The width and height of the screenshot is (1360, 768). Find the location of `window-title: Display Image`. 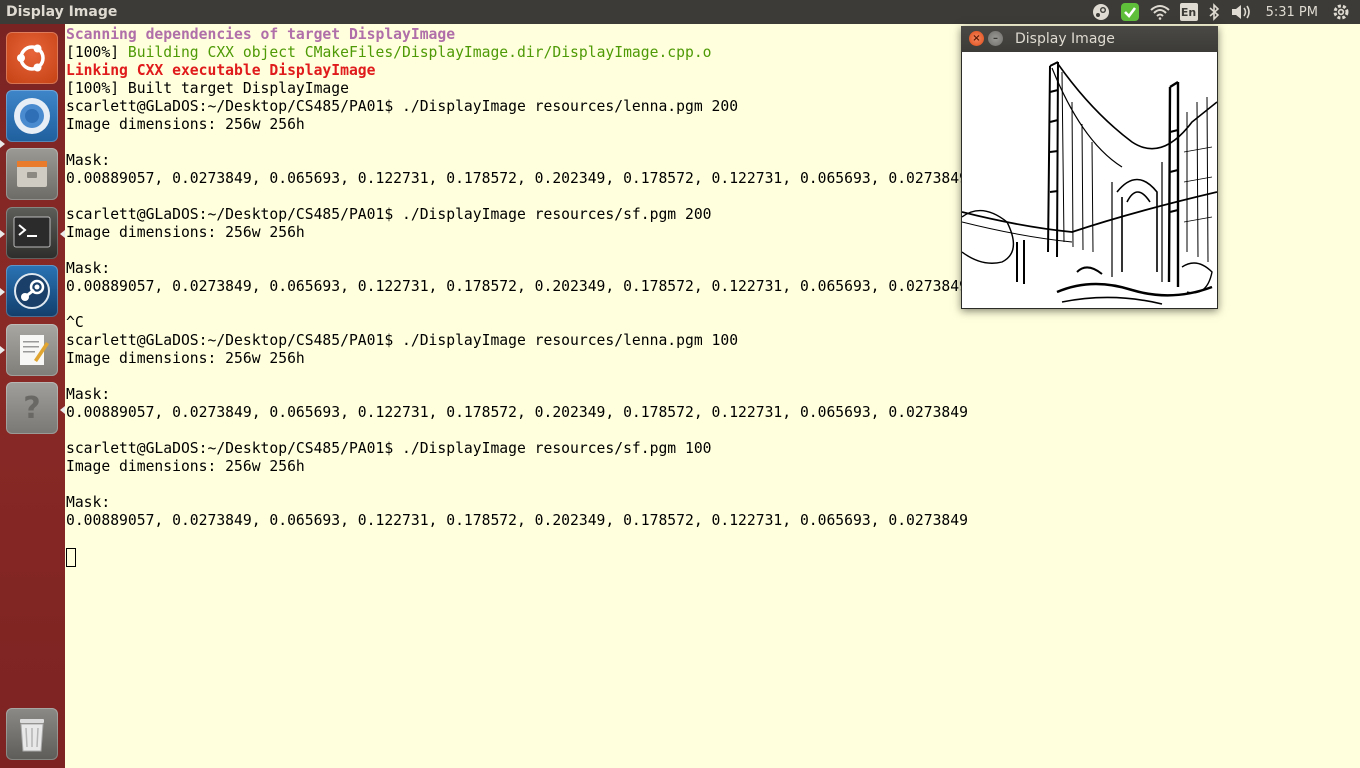

window-title: Display Image is located at coordinates (1065, 39).